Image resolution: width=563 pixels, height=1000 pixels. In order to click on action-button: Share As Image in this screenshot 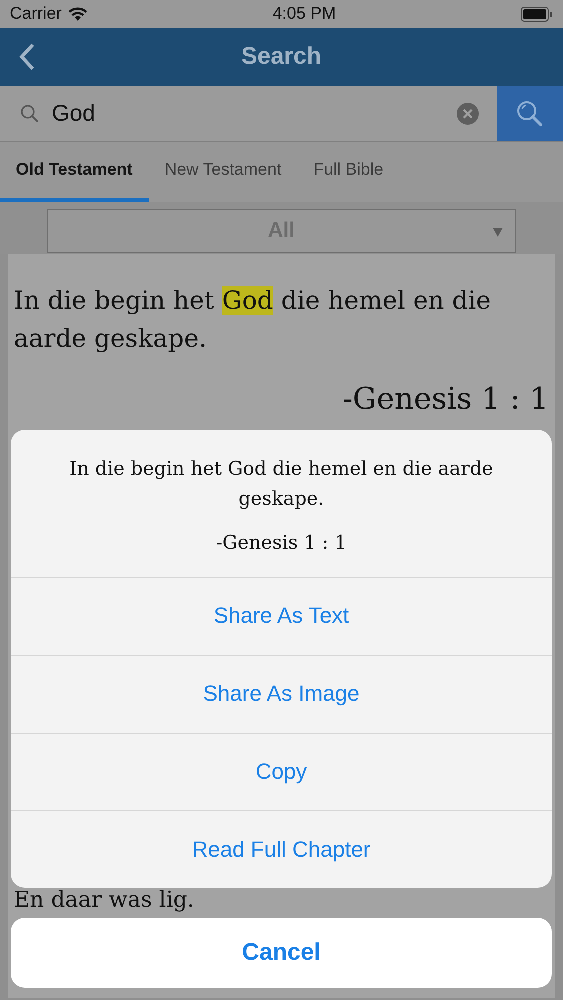, I will do `click(281, 693)`.